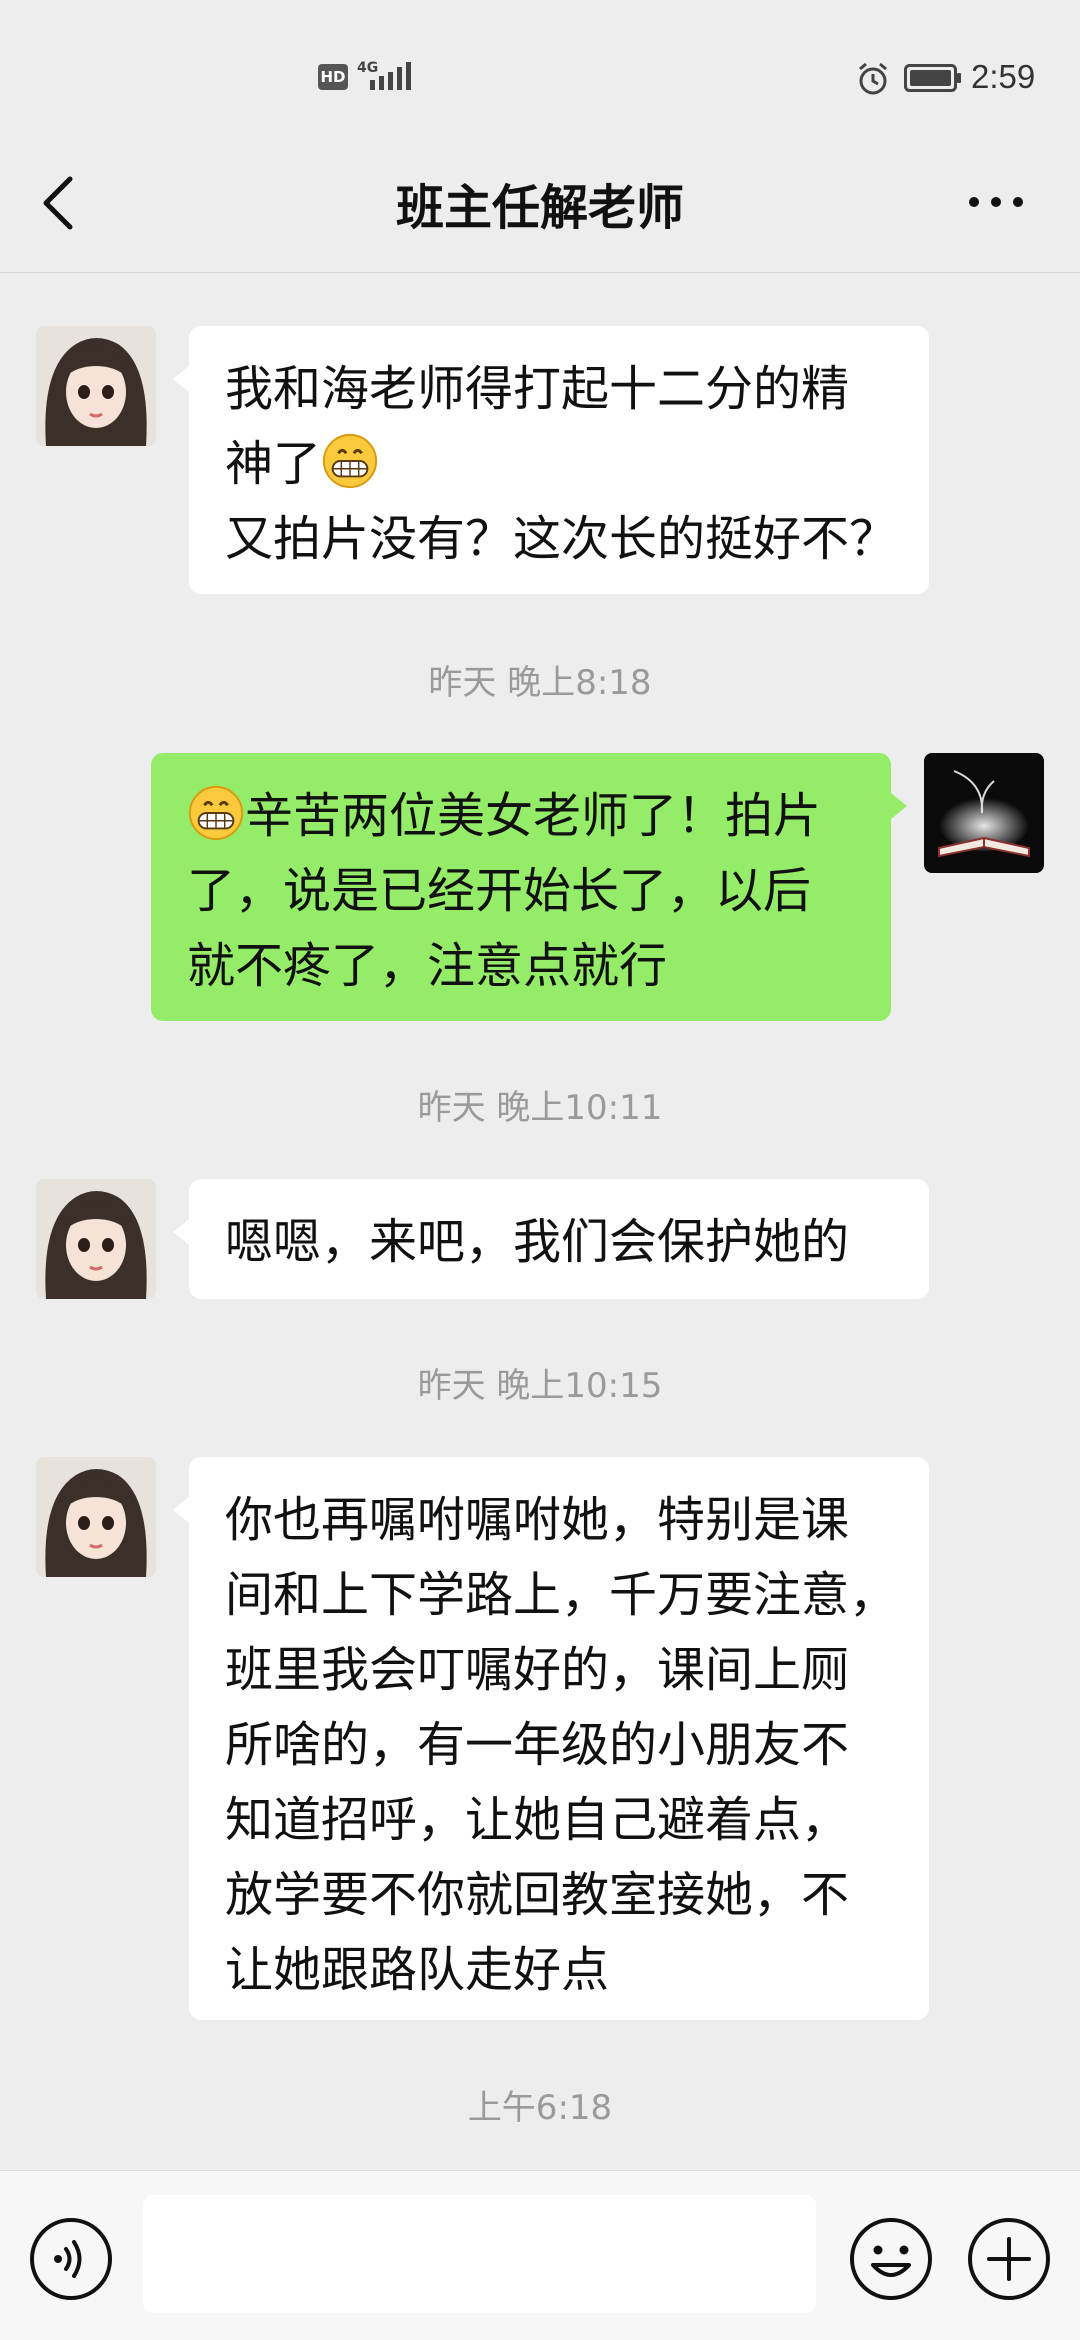 Image resolution: width=1080 pixels, height=2340 pixels. Describe the element at coordinates (537, 1670) in the screenshot. I see `message-line: 班里我会叮嘱好的，课间上厕` at that location.